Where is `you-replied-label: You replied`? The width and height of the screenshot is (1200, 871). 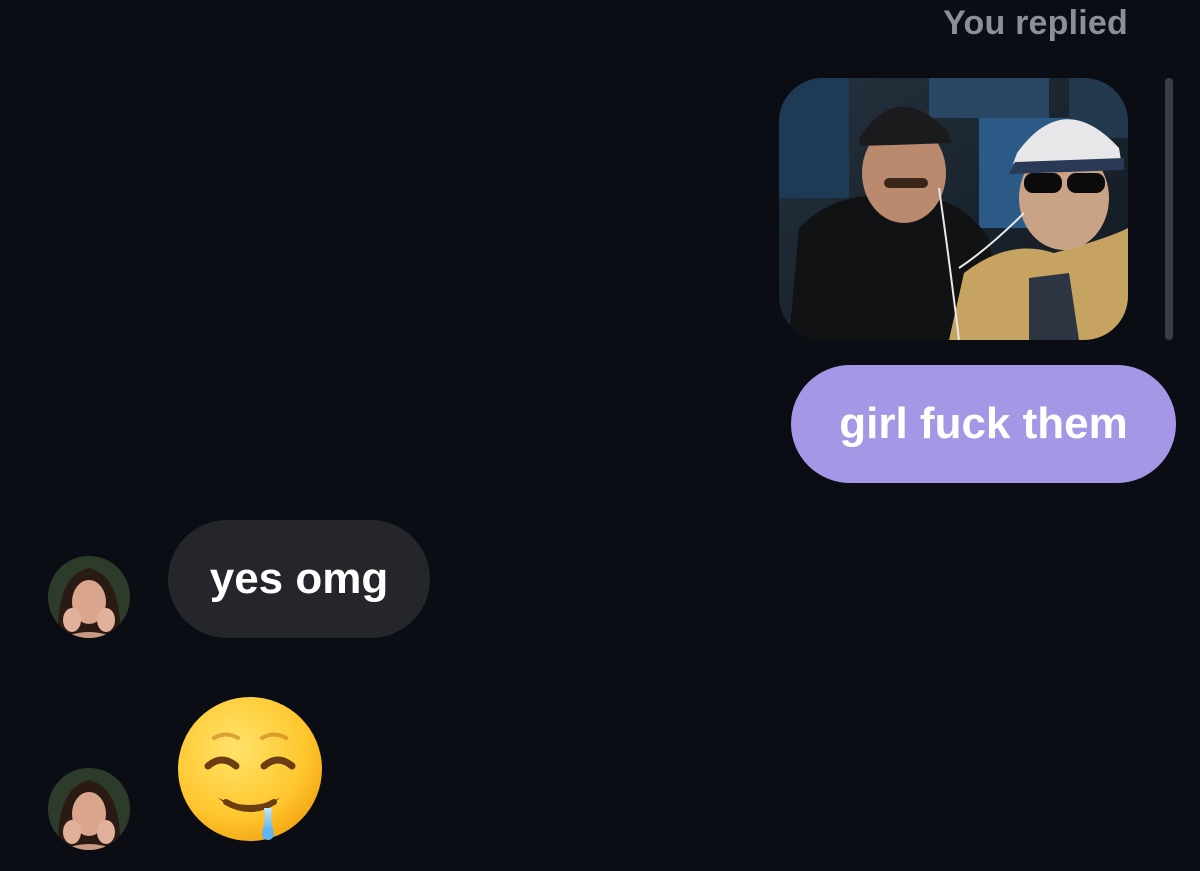
you-replied-label: You replied is located at coordinates (1035, 23).